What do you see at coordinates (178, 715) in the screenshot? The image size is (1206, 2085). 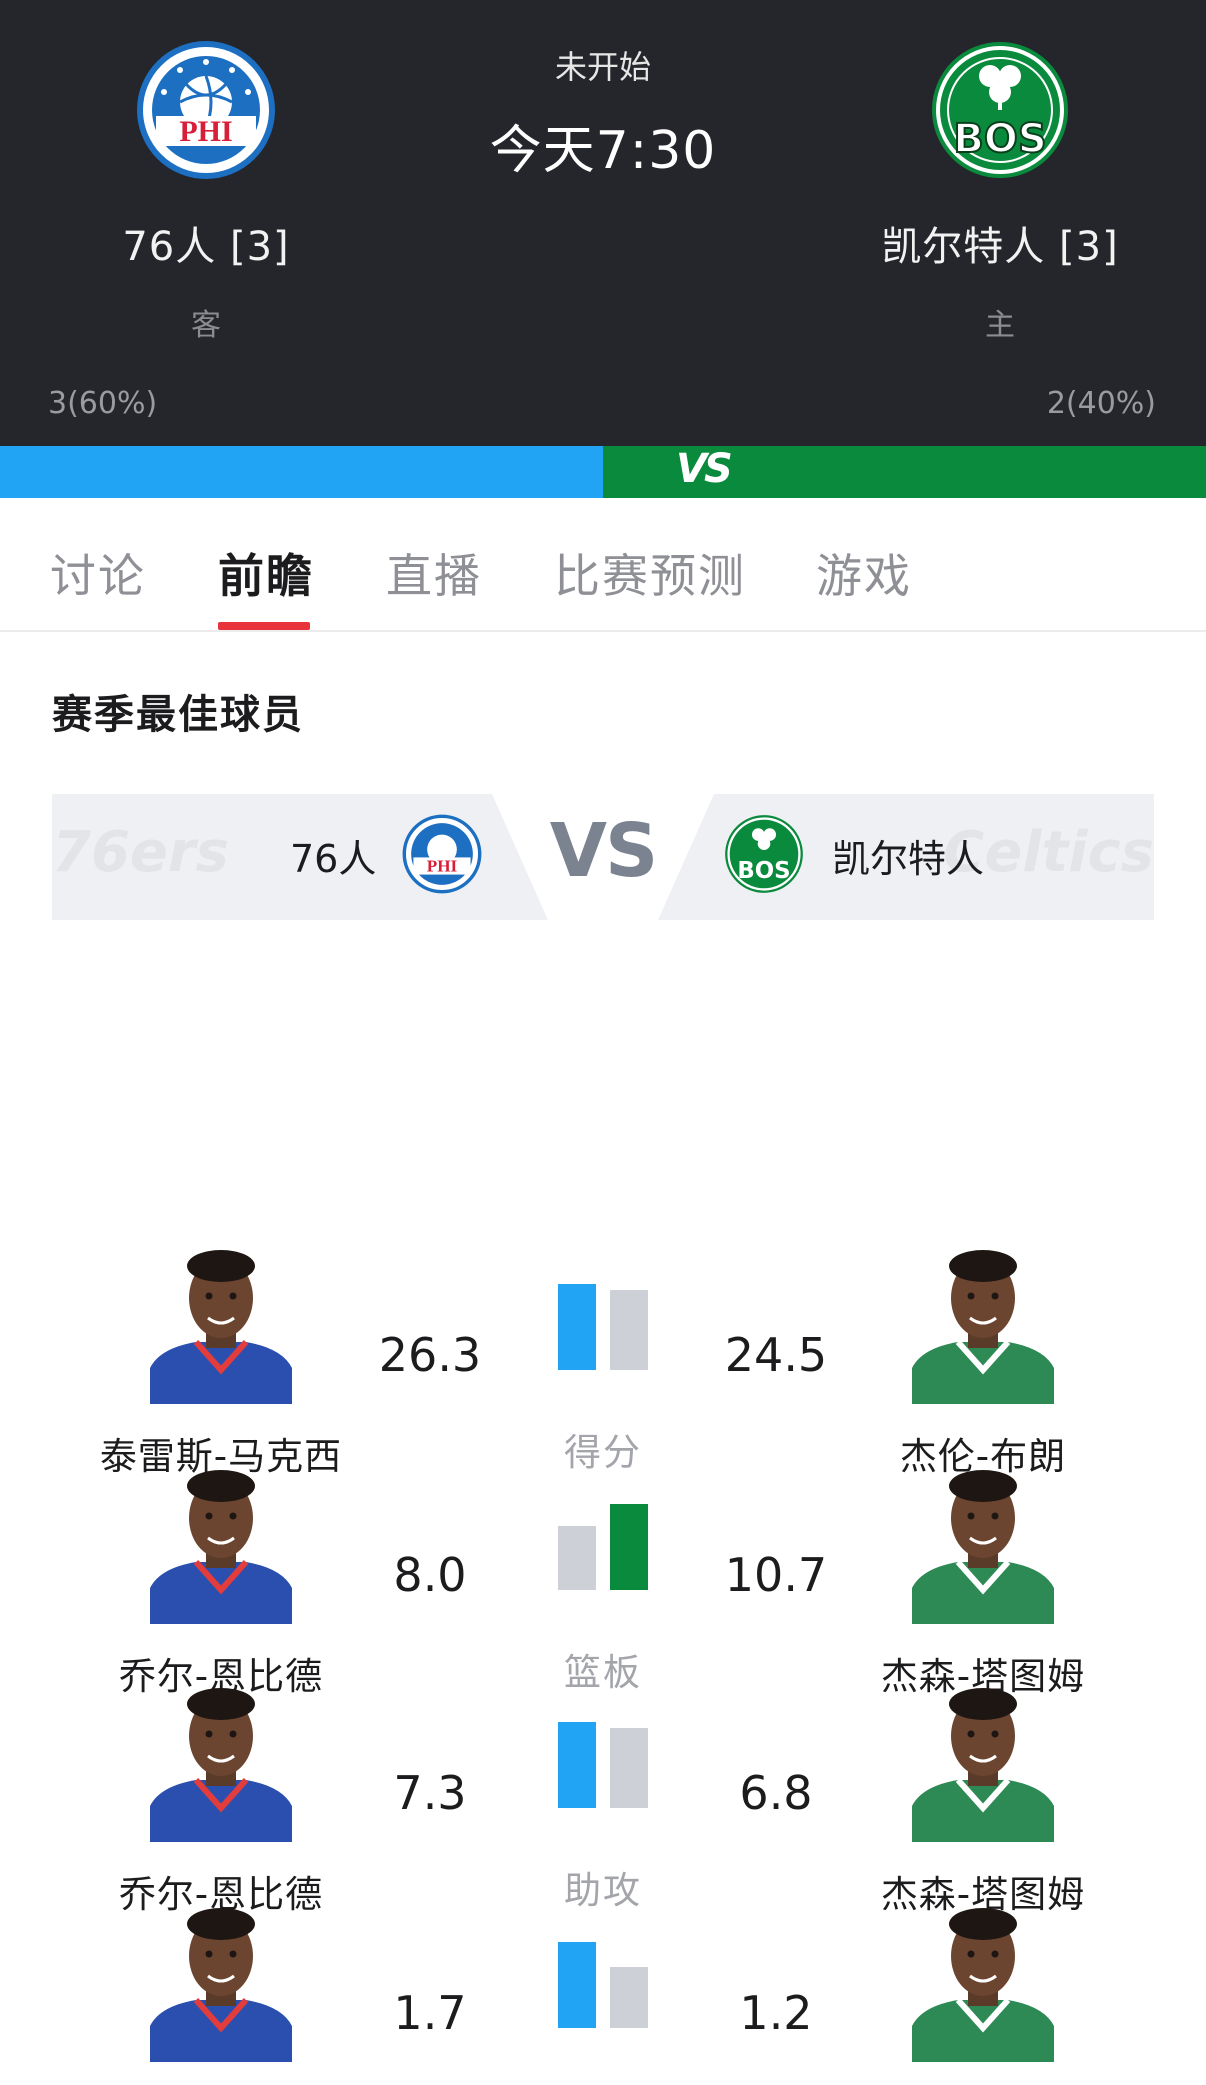 I see `section-title: 赛季最佳球员` at bounding box center [178, 715].